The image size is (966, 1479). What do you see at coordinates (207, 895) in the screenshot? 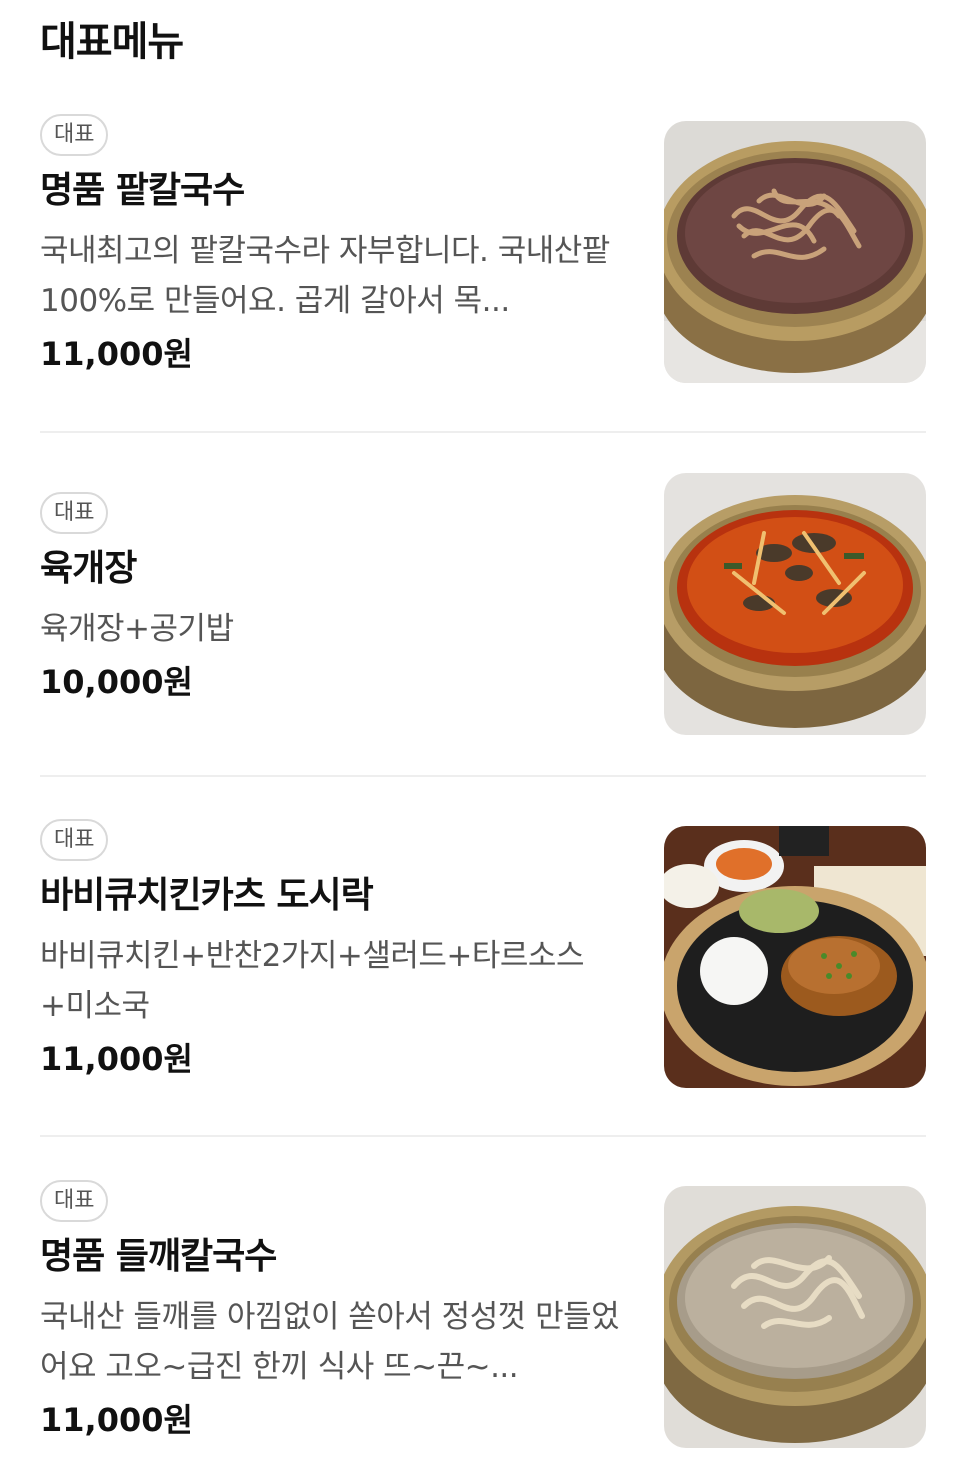
I see `menu-item-name: 바비큐치킨카츠 도시락` at bounding box center [207, 895].